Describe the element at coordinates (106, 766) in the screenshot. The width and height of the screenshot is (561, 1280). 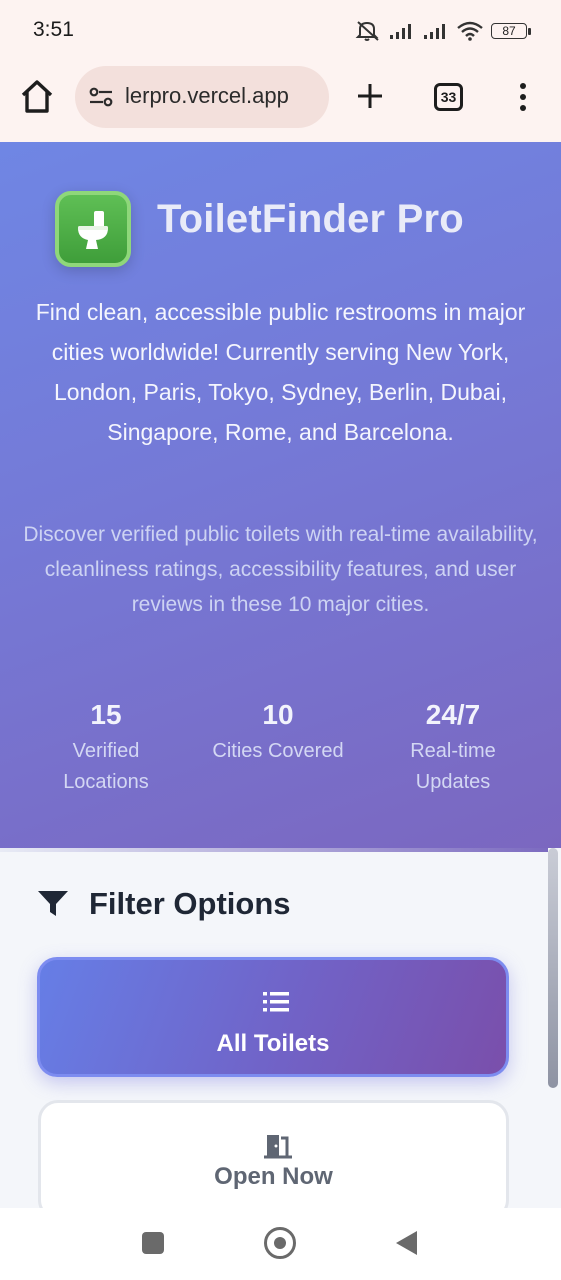
I see `stat-label: Verified Locations` at that location.